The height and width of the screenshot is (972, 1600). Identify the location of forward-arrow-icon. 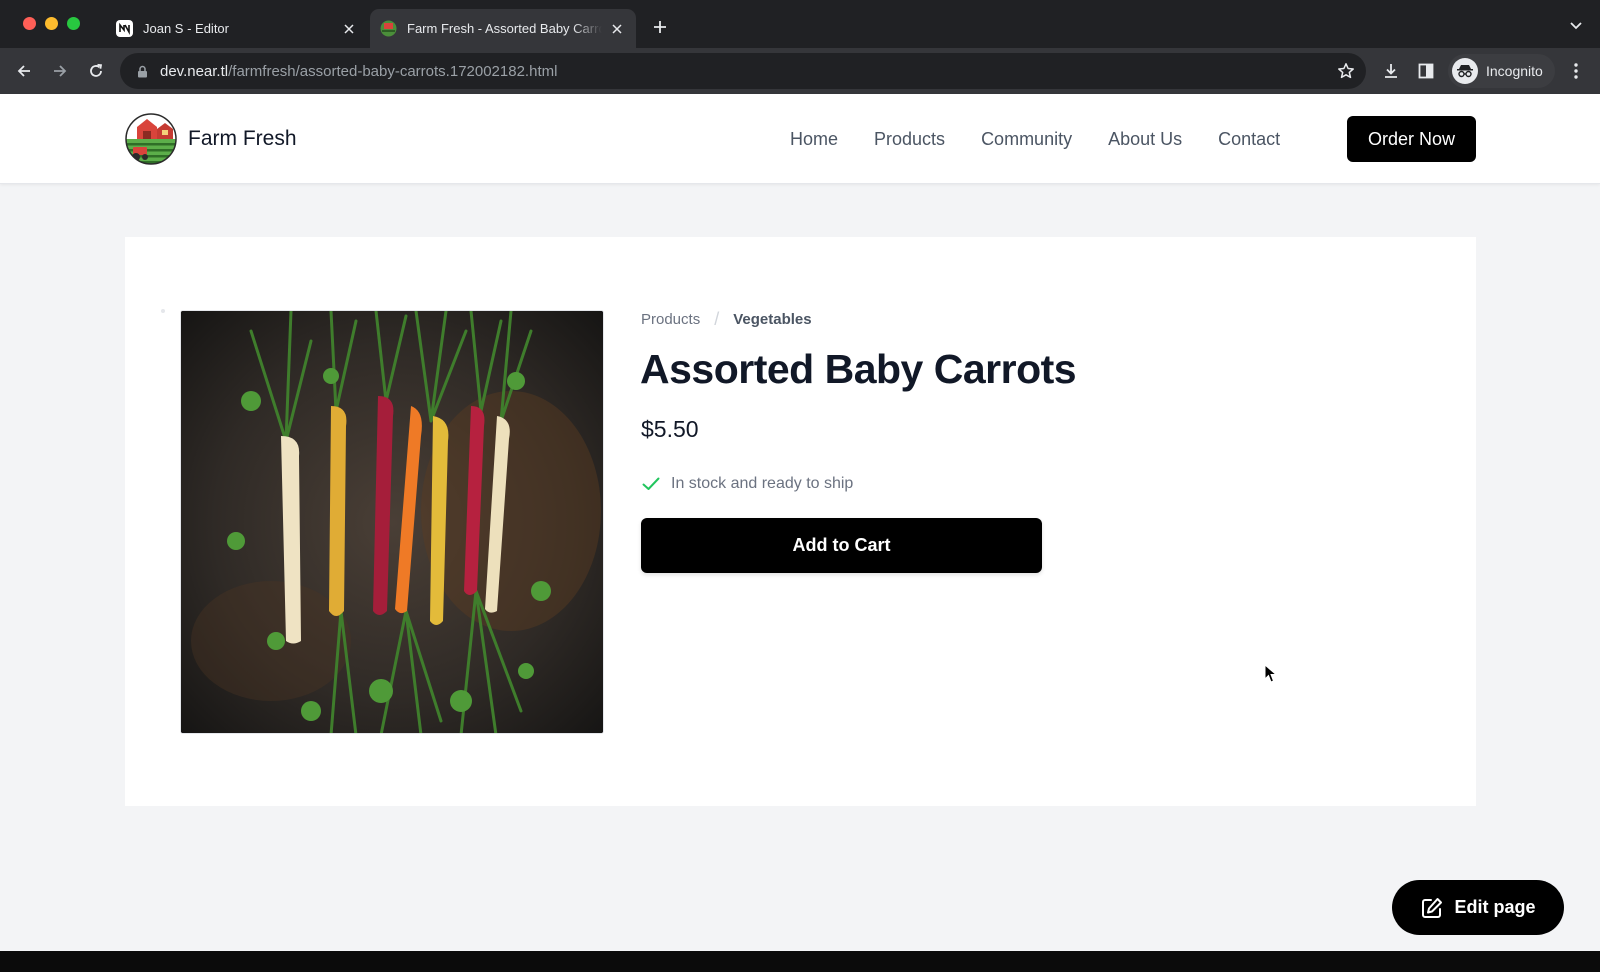
(60, 71).